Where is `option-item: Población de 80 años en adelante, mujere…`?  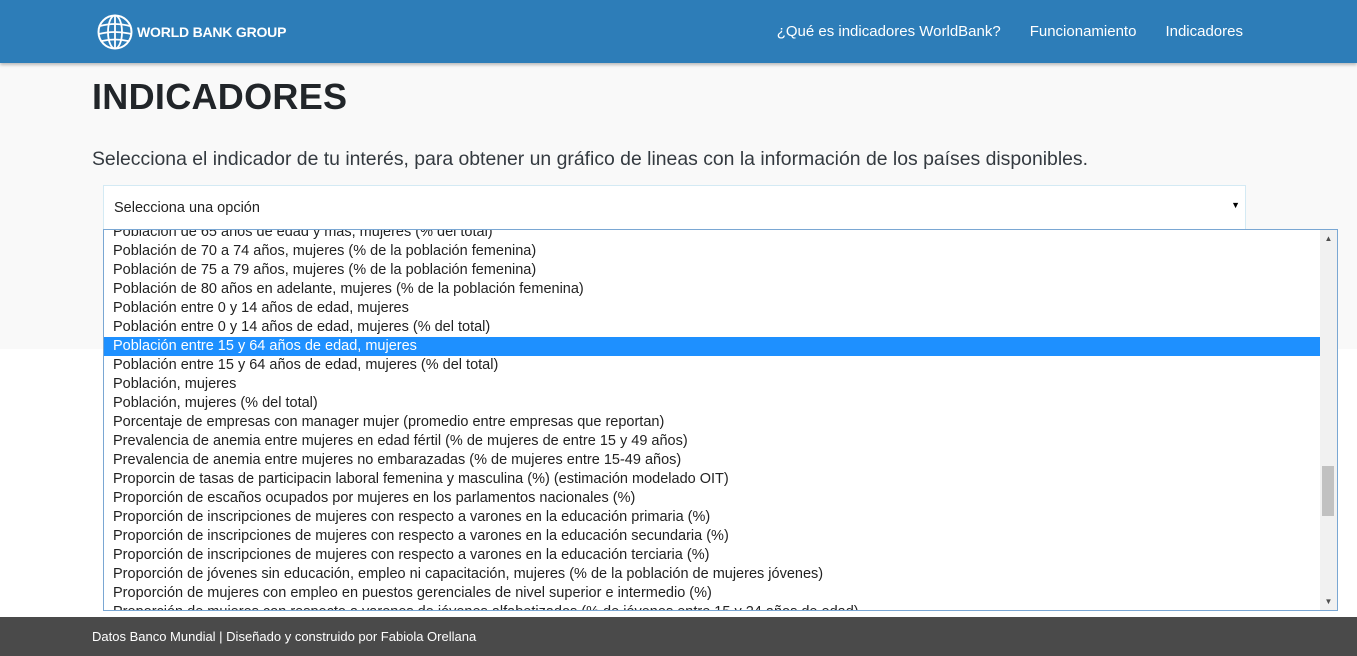
option-item: Población de 80 años en adelante, mujere… is located at coordinates (712, 289).